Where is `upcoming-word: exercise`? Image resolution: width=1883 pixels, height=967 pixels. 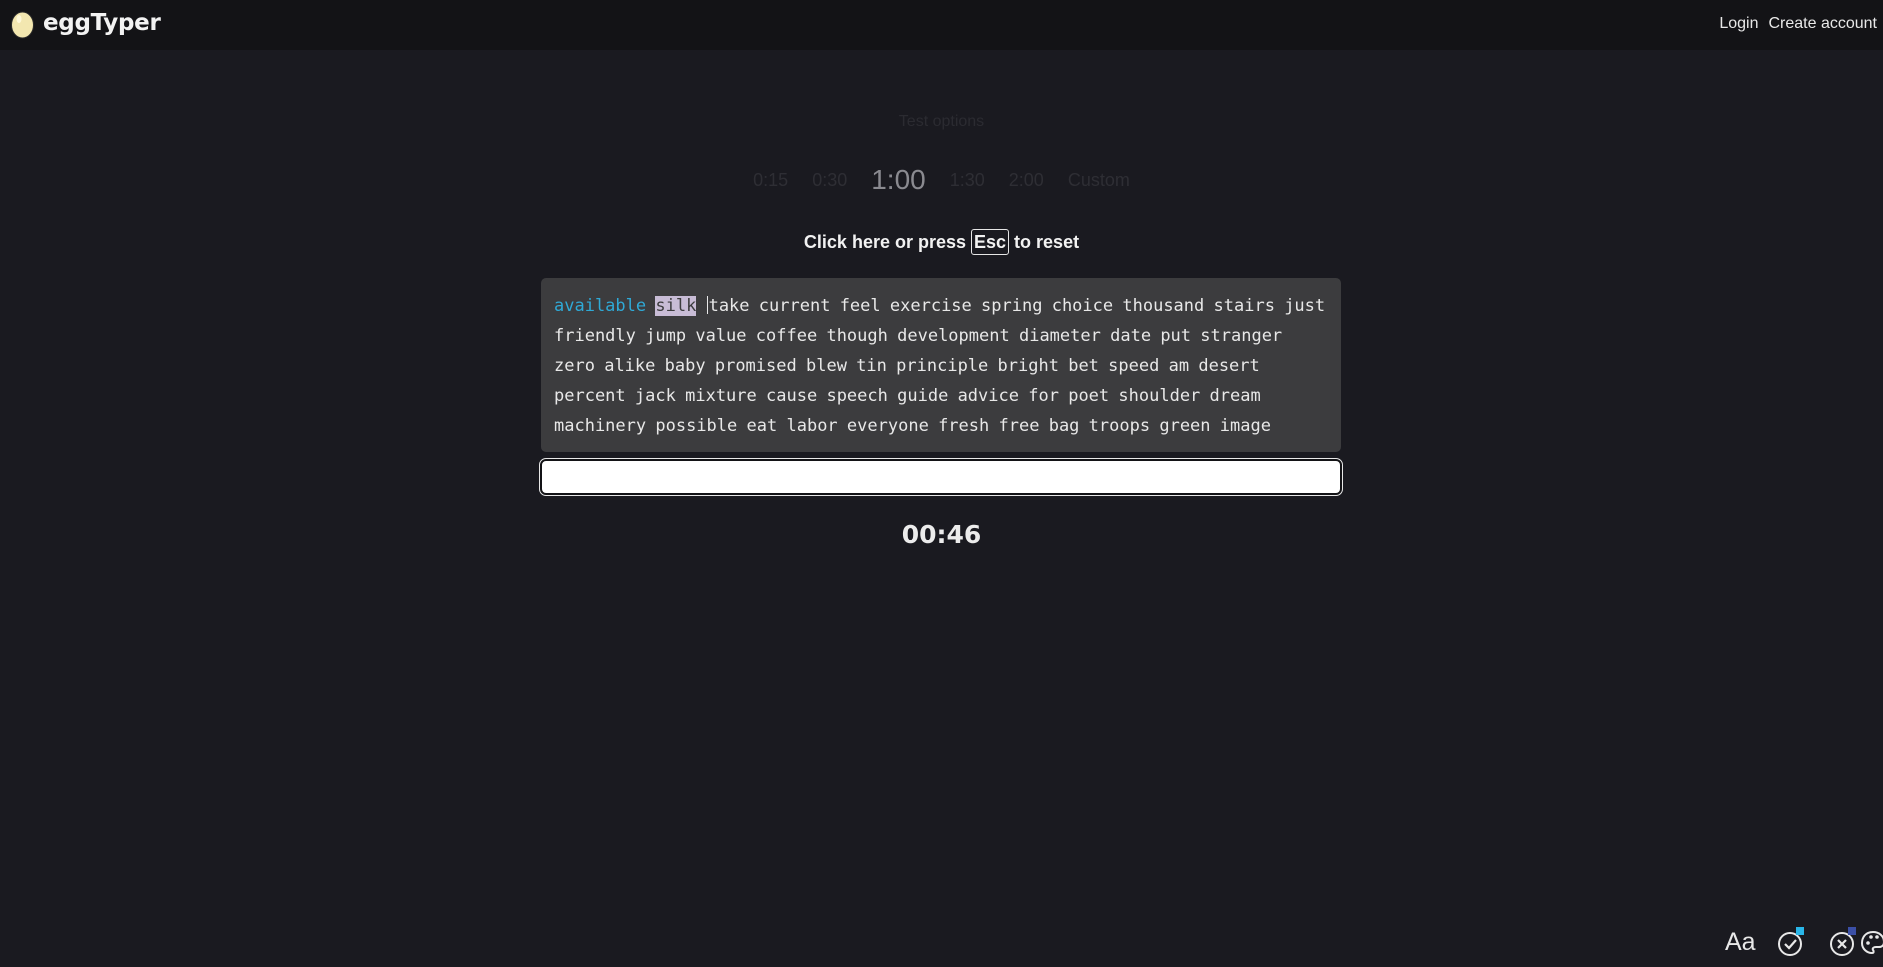
upcoming-word: exercise is located at coordinates (930, 306).